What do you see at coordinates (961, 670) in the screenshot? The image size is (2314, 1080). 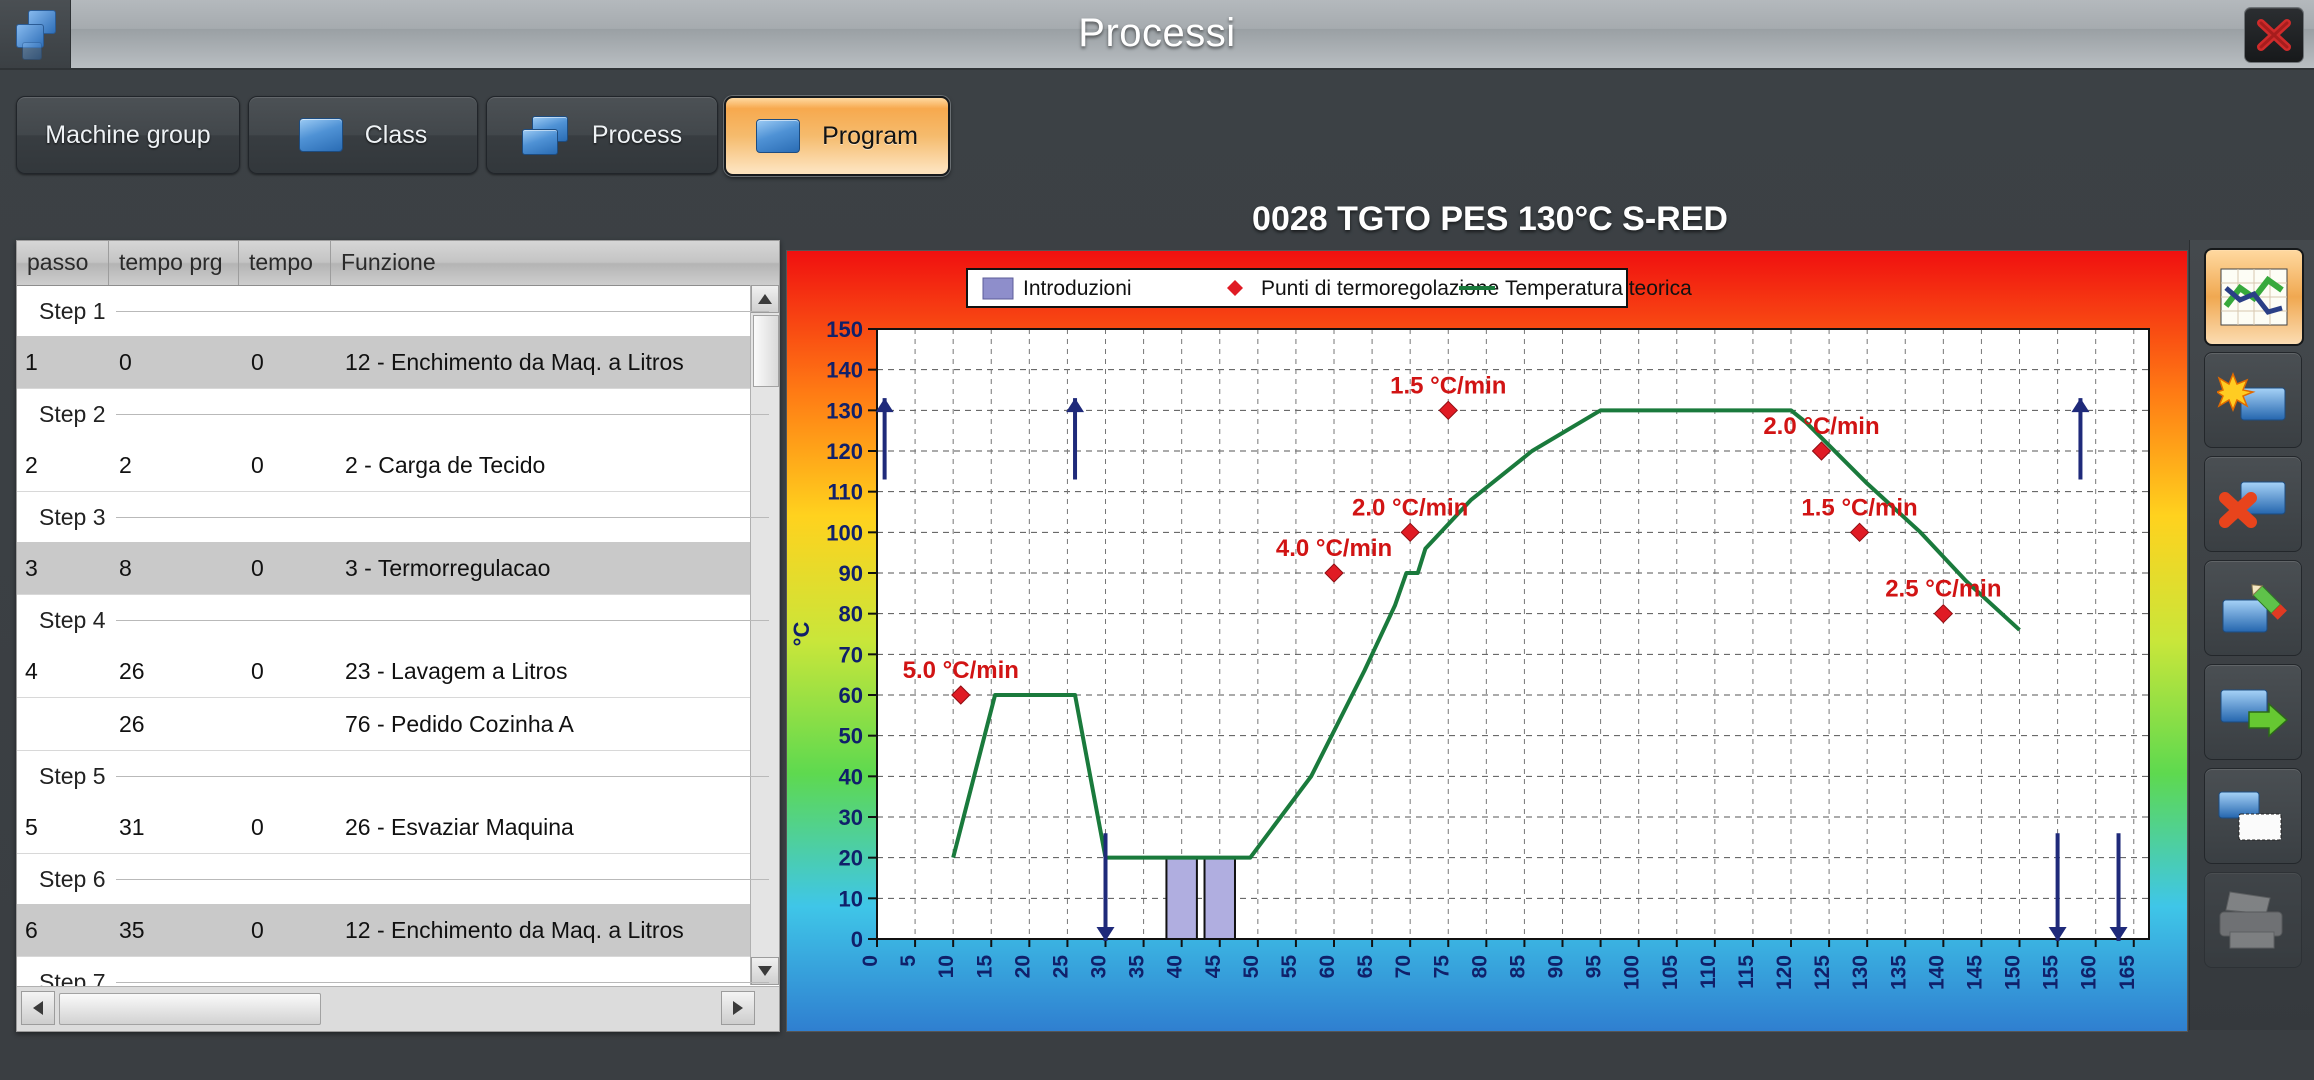 I see `setpoint-label: 5.0 °C/min` at bounding box center [961, 670].